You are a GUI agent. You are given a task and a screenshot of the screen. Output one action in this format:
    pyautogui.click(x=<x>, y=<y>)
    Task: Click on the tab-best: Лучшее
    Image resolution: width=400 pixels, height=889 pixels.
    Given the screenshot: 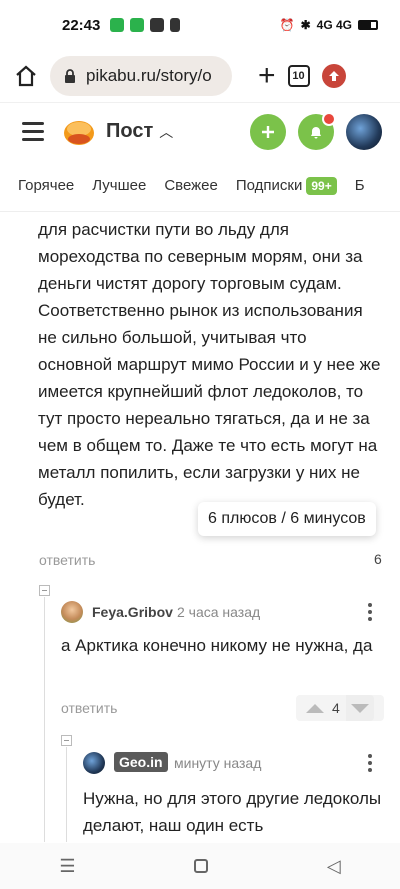 What is the action you would take?
    pyautogui.click(x=119, y=185)
    